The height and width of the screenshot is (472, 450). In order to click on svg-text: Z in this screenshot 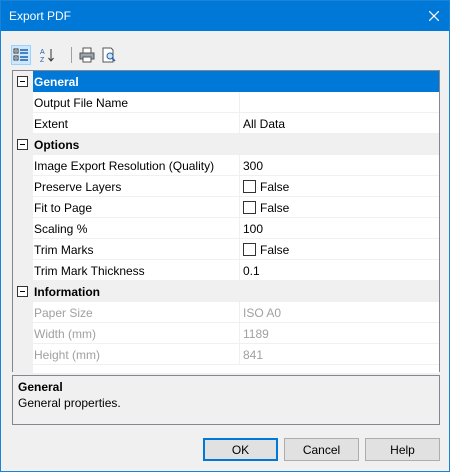, I will do `click(42, 60)`.